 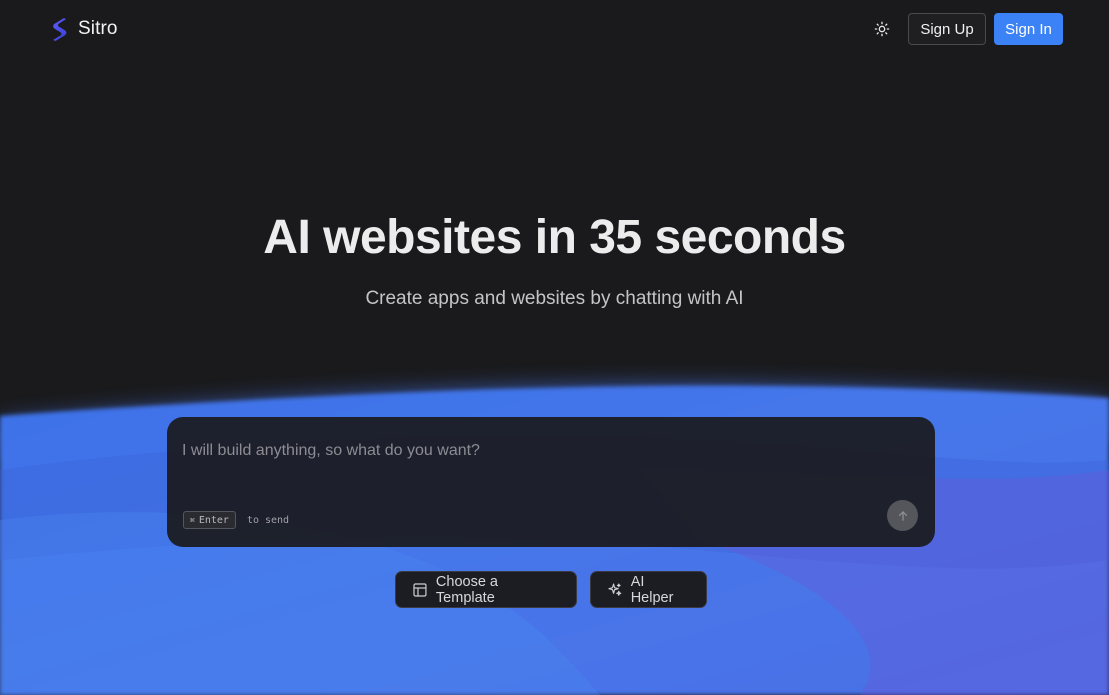 I want to click on choose-template-button: Choose a Template, so click(x=486, y=589).